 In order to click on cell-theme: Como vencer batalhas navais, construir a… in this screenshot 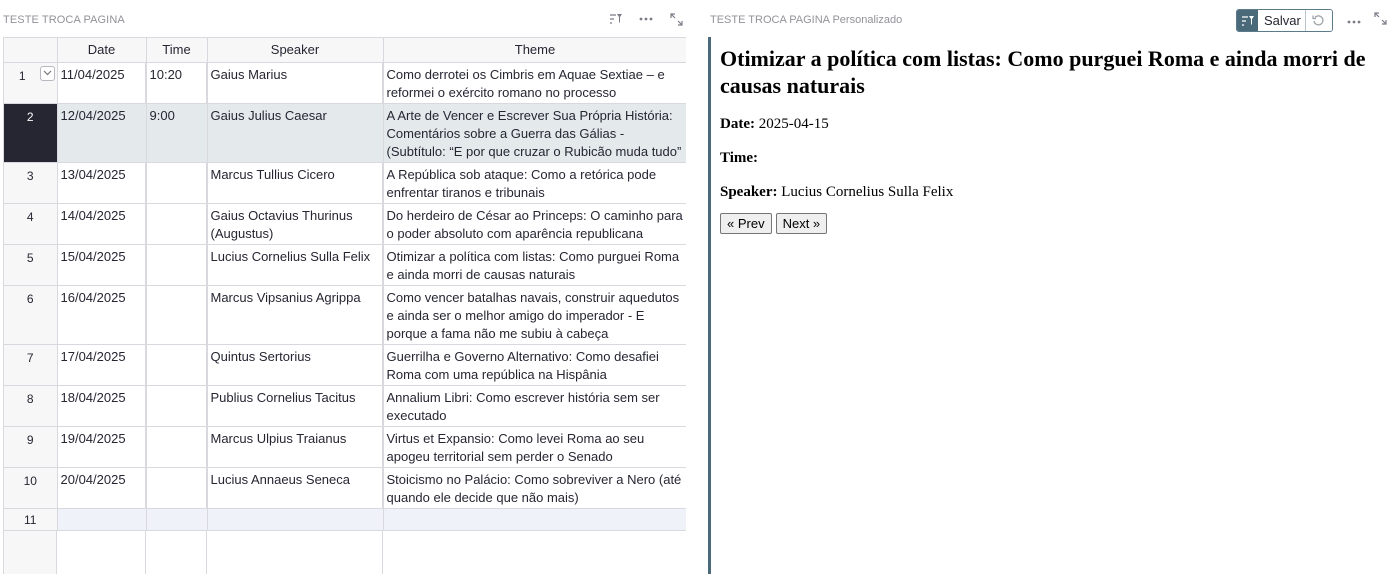, I will do `click(534, 315)`.